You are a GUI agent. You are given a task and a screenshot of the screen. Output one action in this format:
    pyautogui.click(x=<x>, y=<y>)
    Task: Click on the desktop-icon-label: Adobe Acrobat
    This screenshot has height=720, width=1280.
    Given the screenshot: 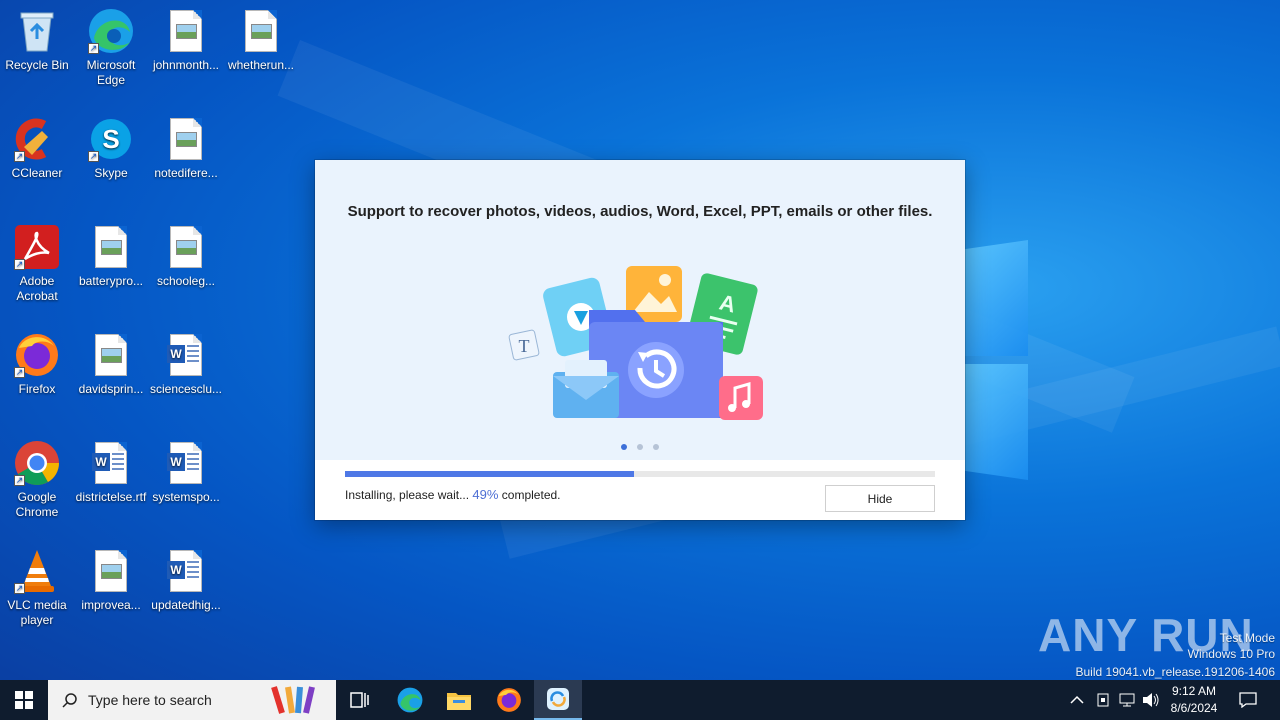 What is the action you would take?
    pyautogui.click(x=37, y=288)
    